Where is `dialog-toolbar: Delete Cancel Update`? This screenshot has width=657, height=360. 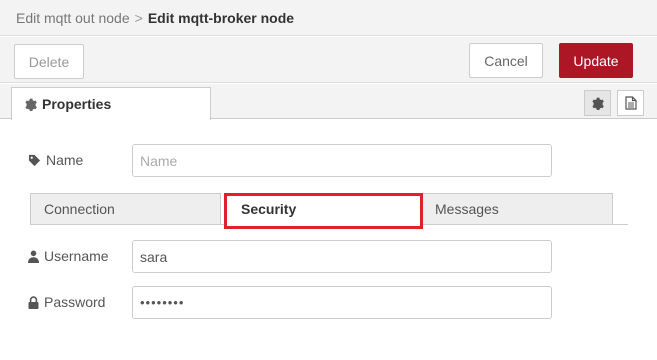
dialog-toolbar: Delete Cancel Update is located at coordinates (328, 60).